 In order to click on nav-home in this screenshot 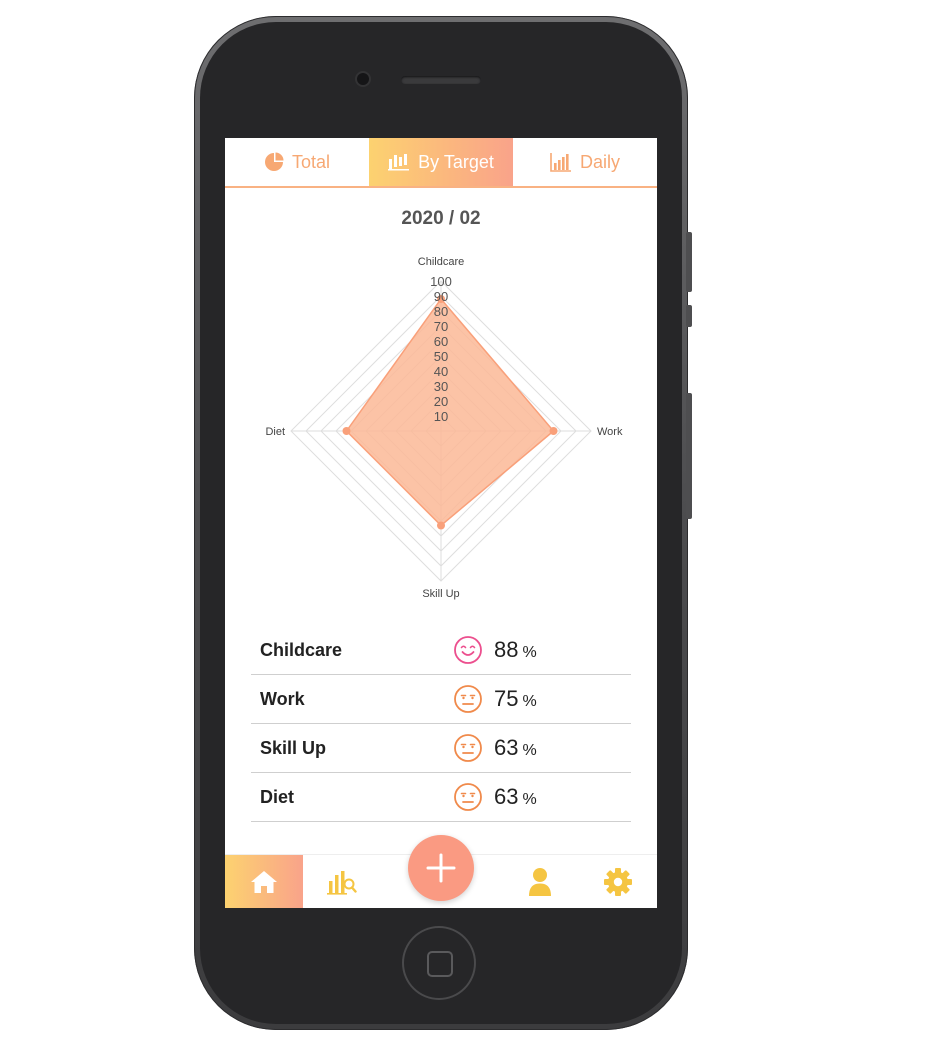, I will do `click(264, 881)`.